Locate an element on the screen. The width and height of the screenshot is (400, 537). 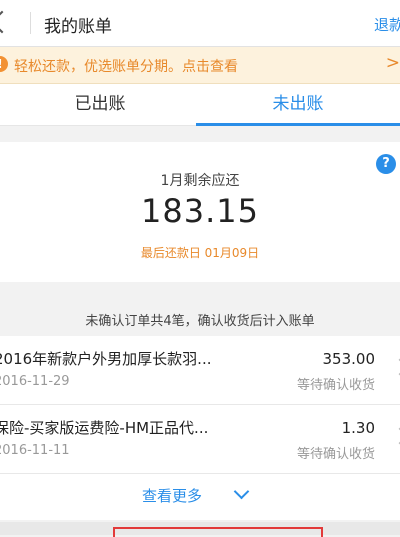
chevron-down-icon is located at coordinates (241, 491).